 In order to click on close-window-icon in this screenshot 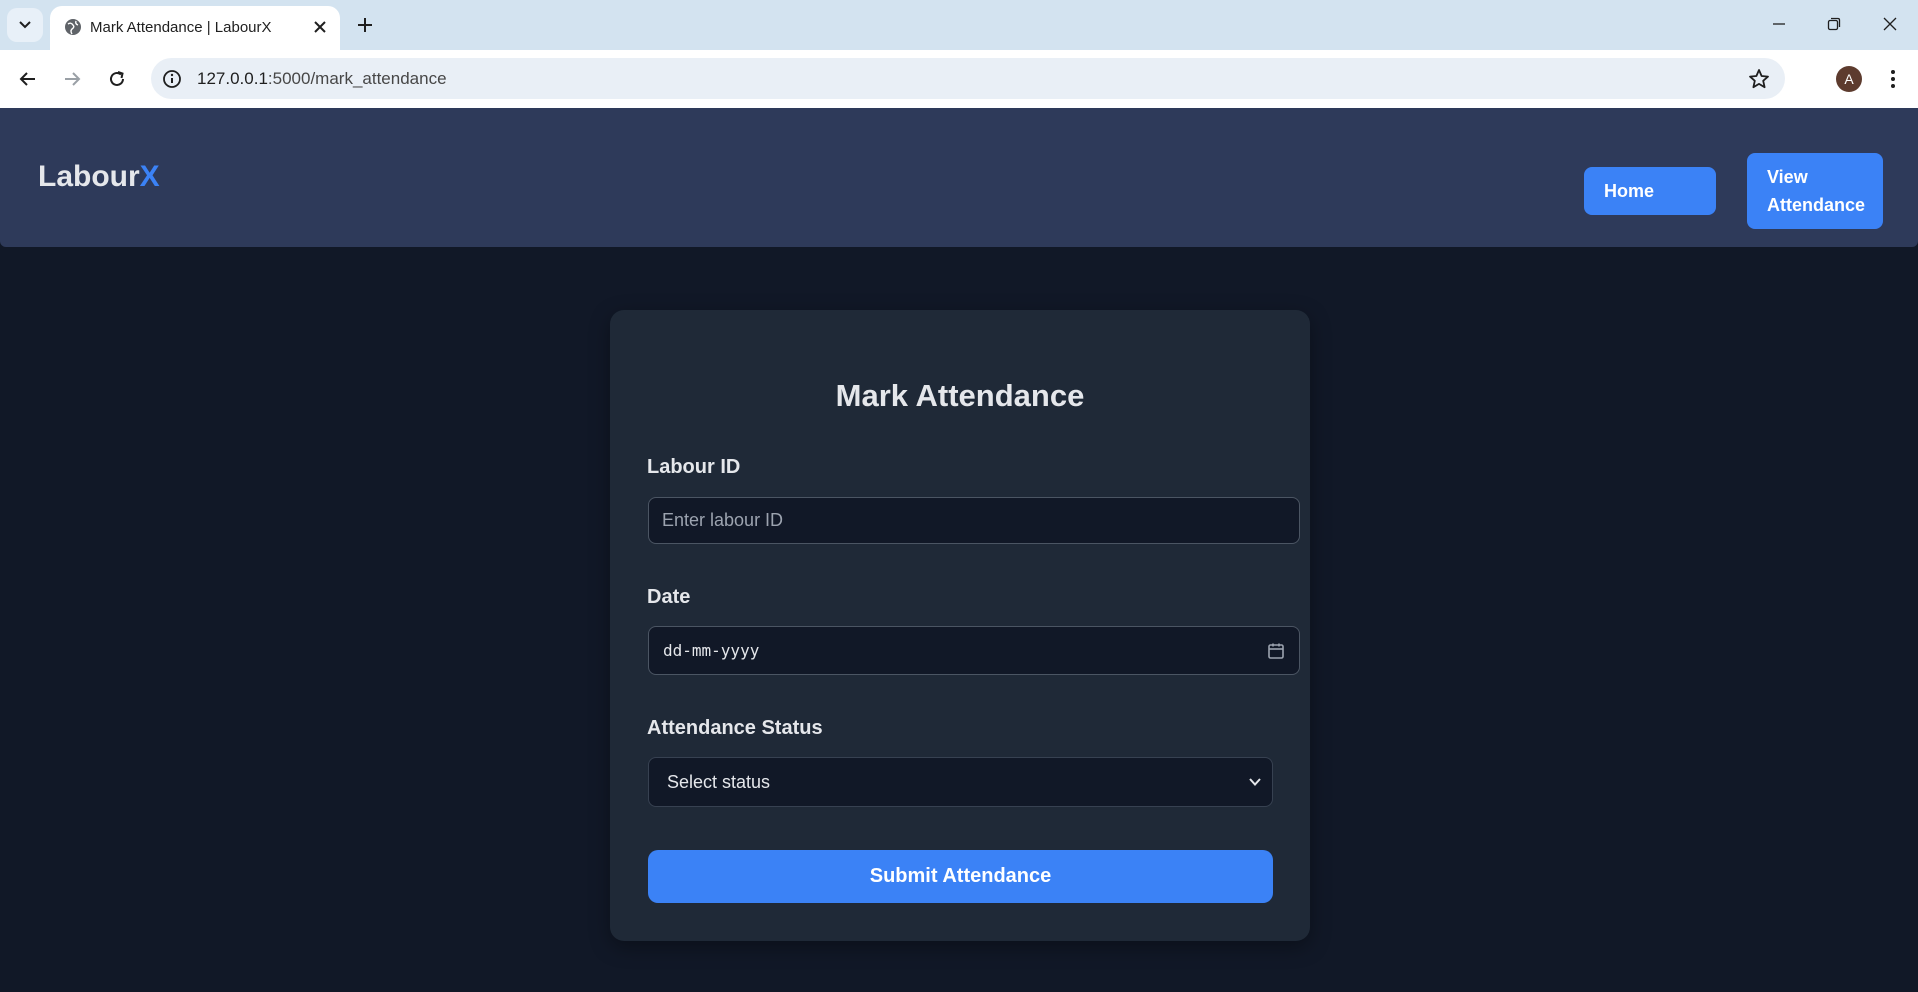, I will do `click(1890, 24)`.